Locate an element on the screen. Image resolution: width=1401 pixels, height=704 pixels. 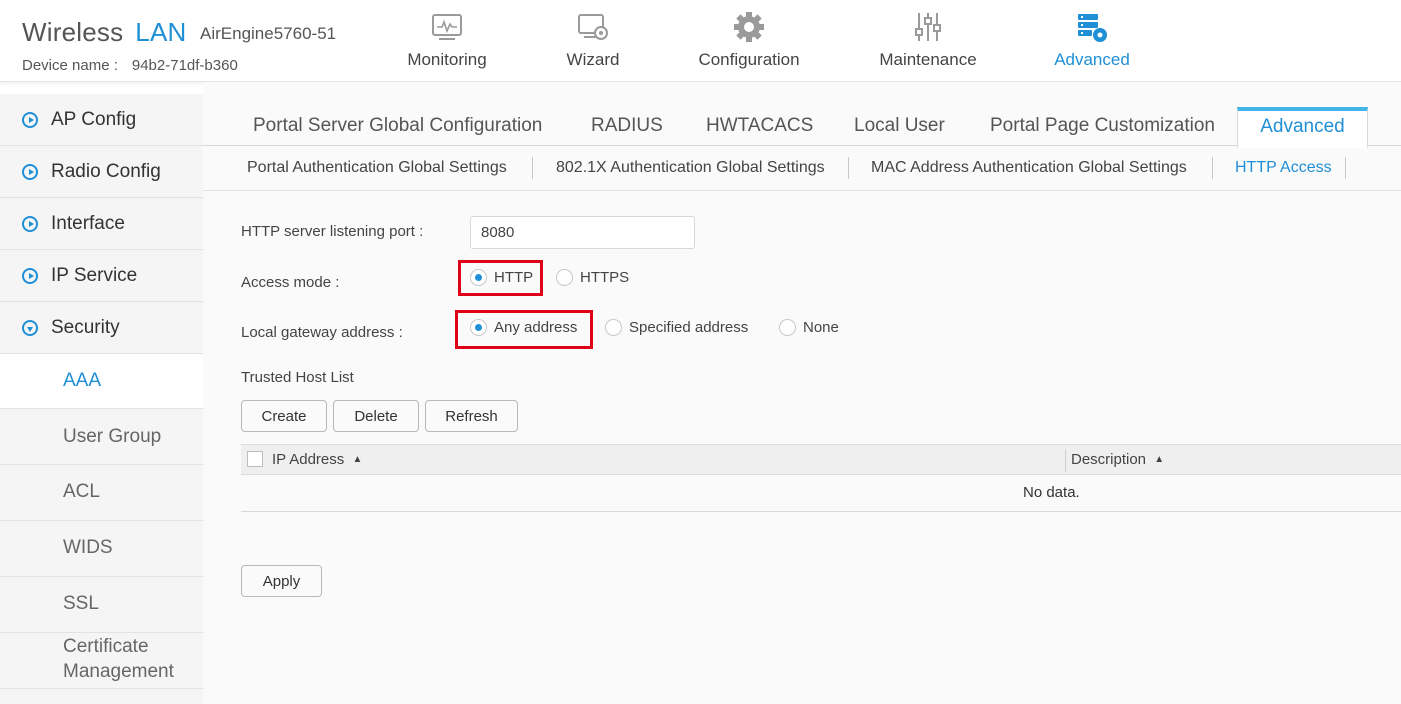
sidebar-item-radio-config: Radio Config is located at coordinates (101, 172).